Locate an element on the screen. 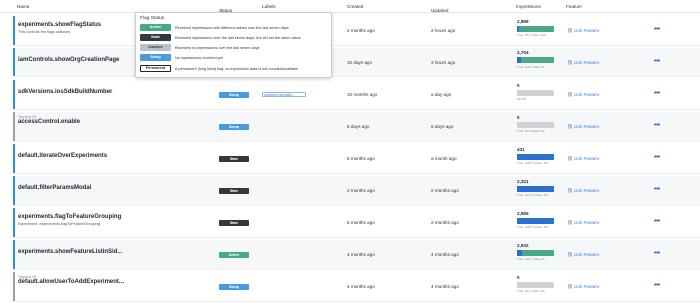 Image resolution: width=700 pixels, height=303 pixels. flag-name-link: default.iterateOverExperiments is located at coordinates (62, 156).